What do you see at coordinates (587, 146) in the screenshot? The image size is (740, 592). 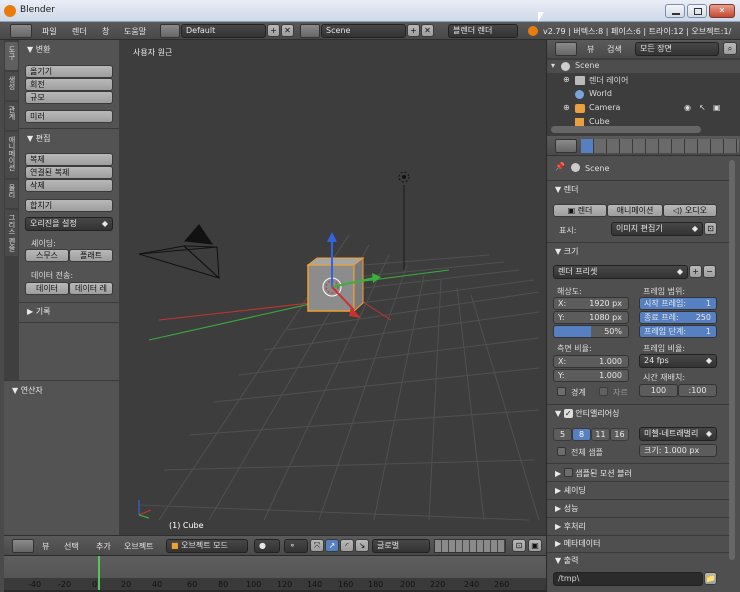 I see `render-context-tab` at bounding box center [587, 146].